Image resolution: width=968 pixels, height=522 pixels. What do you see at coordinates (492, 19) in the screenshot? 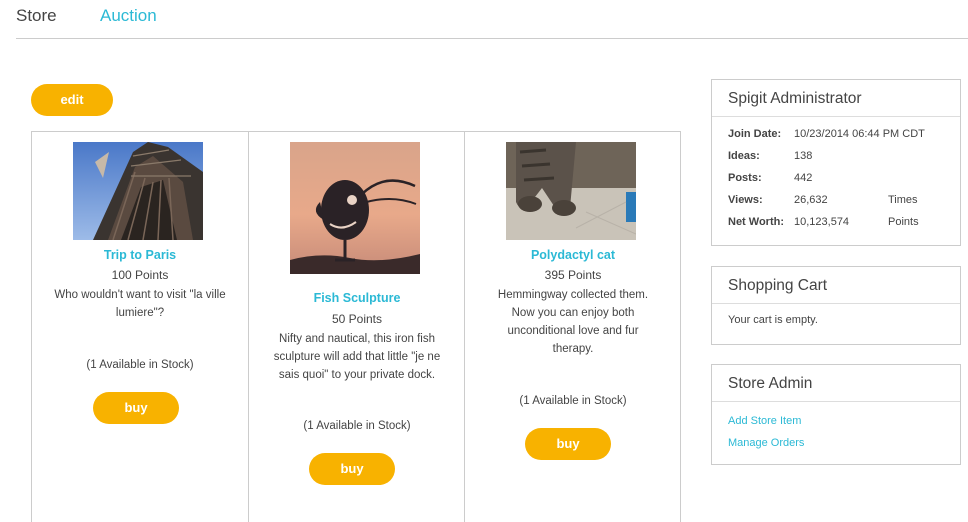
I see `store-tabs: Store Auction` at bounding box center [492, 19].